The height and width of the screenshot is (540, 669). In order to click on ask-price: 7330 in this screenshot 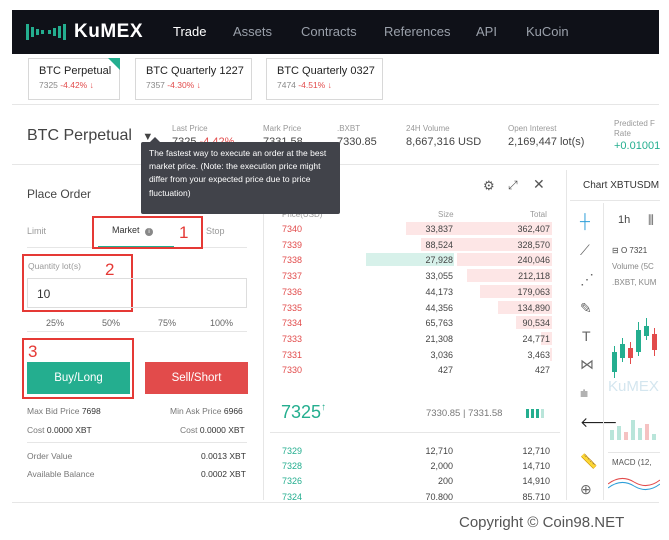, I will do `click(292, 370)`.